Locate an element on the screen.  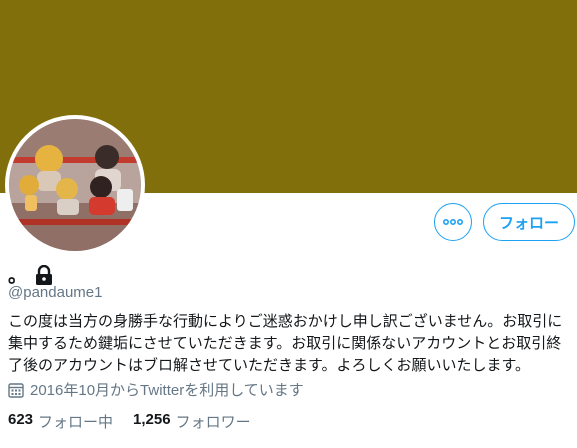
followers-label: フォロワー is located at coordinates (213, 422).